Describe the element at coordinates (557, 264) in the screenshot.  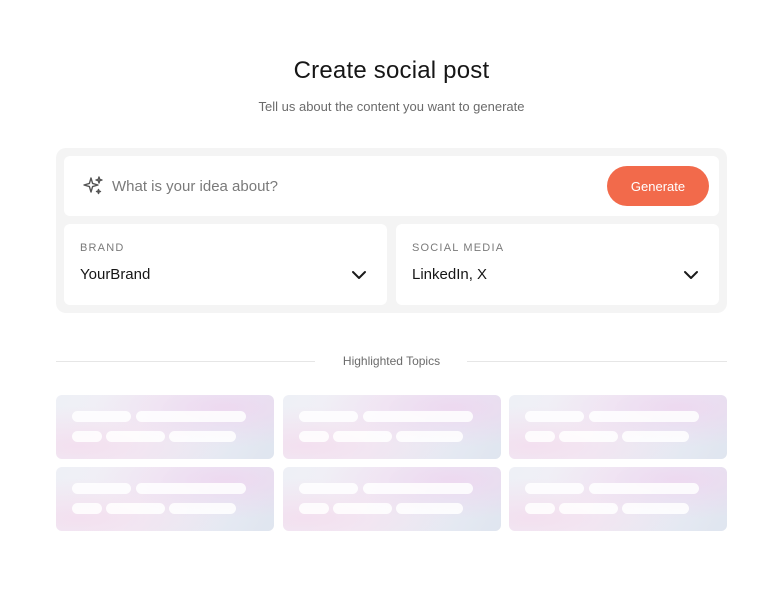
I see `social-media-select: SOCIAL MEDIA LinkedIn, X` at that location.